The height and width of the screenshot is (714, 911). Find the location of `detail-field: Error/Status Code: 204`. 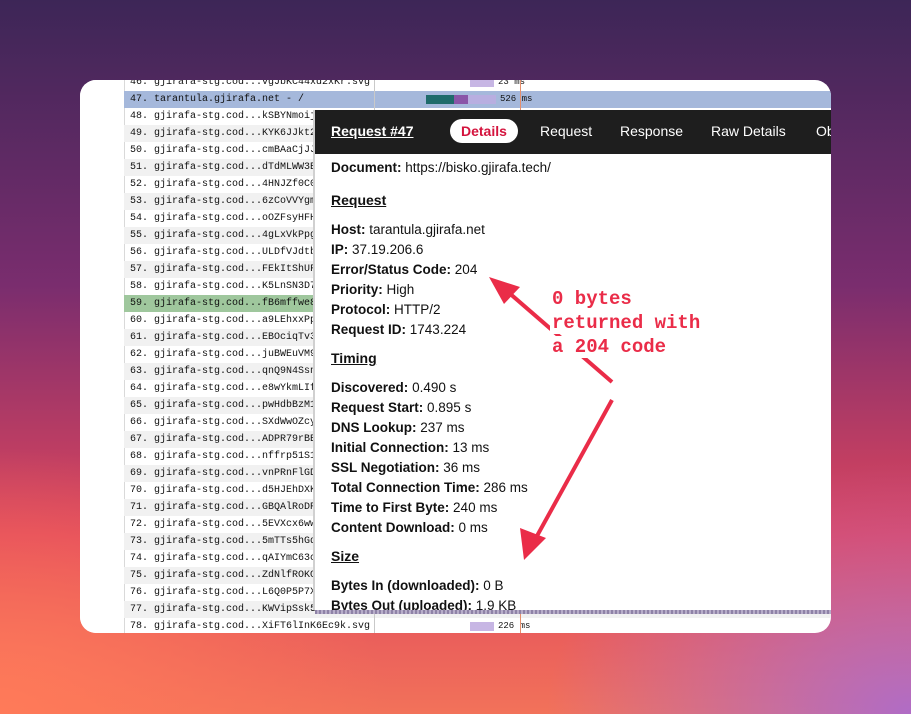

detail-field: Error/Status Code: 204 is located at coordinates (404, 269).